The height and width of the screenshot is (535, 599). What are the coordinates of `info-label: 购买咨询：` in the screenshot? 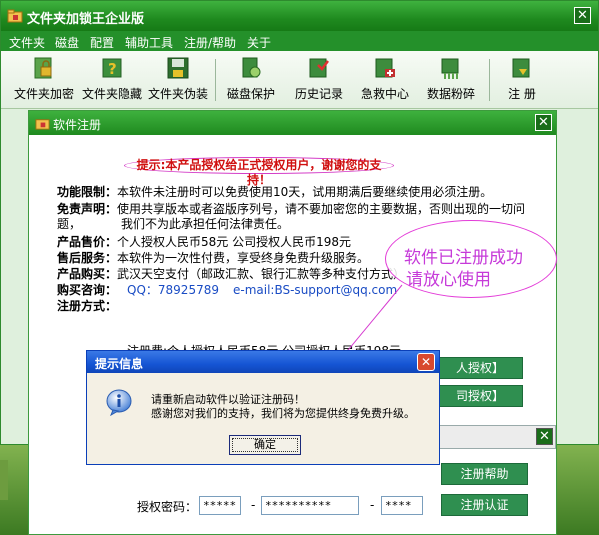 It's located at (87, 290).